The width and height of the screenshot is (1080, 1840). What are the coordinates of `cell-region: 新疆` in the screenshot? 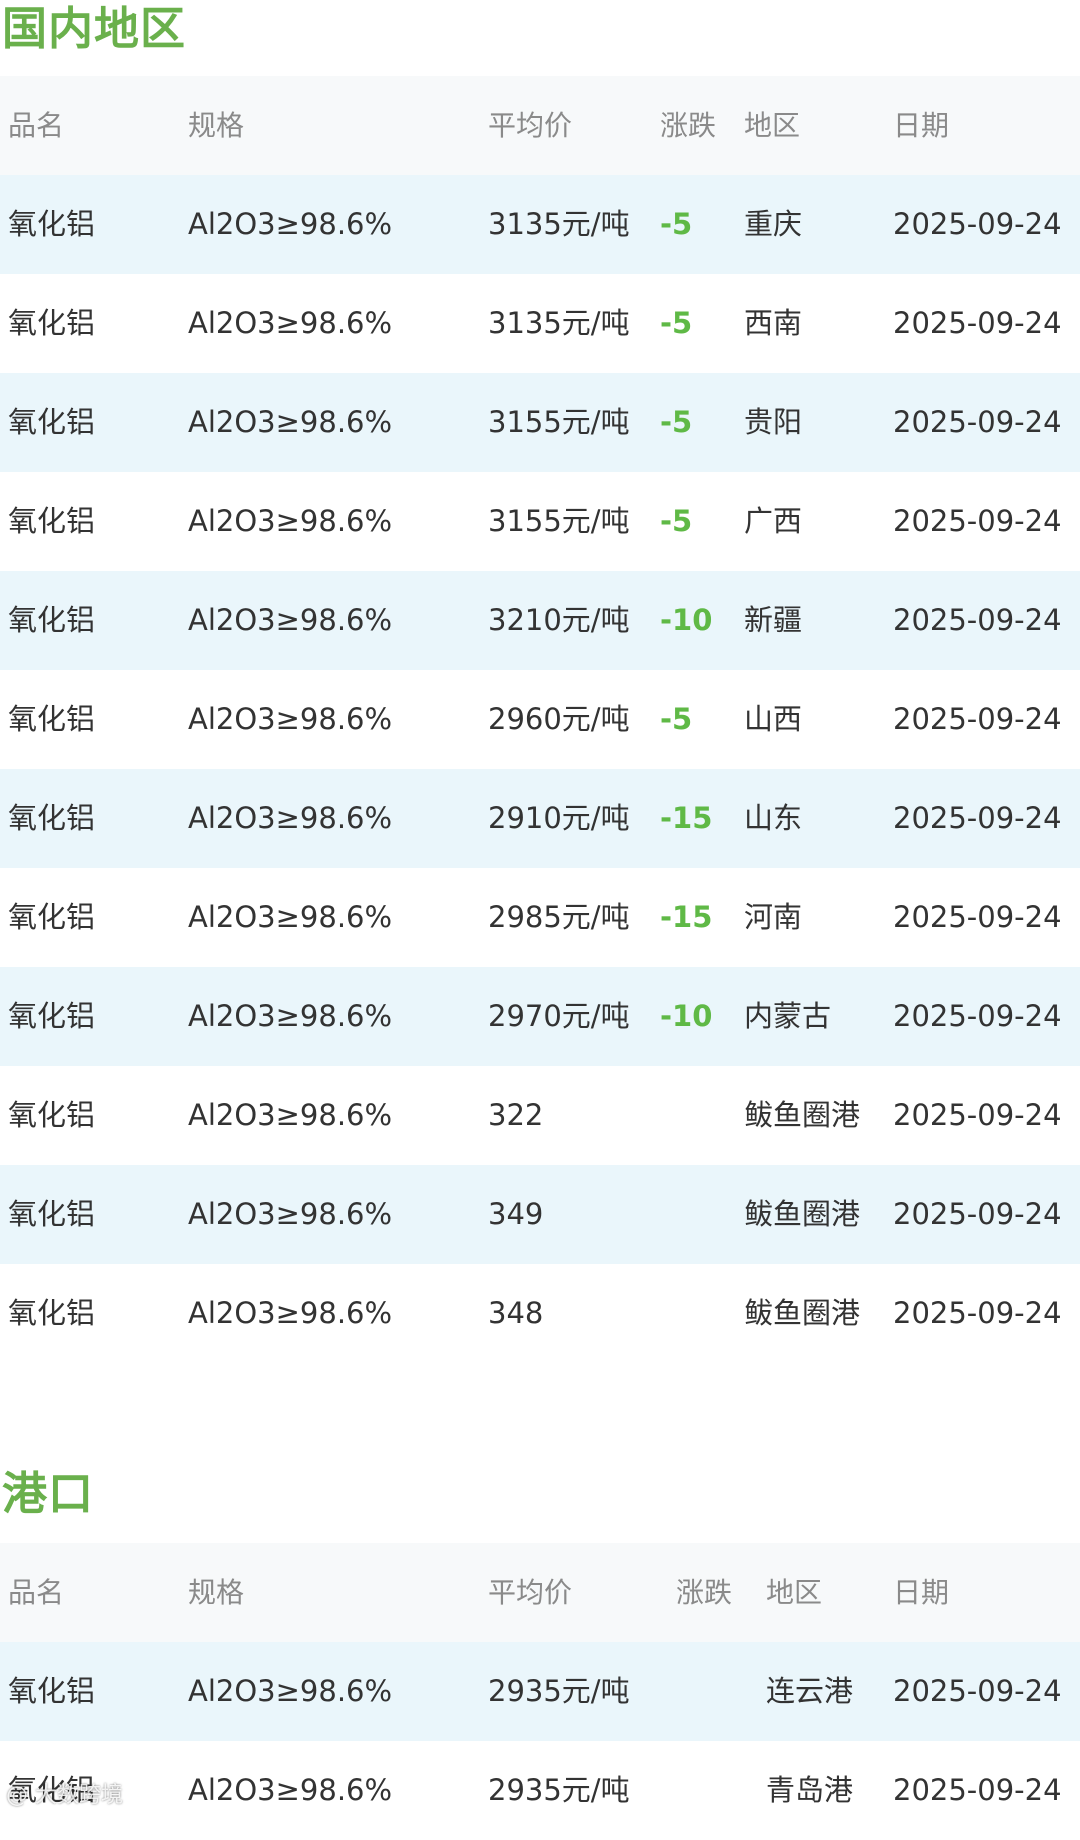 It's located at (773, 620).